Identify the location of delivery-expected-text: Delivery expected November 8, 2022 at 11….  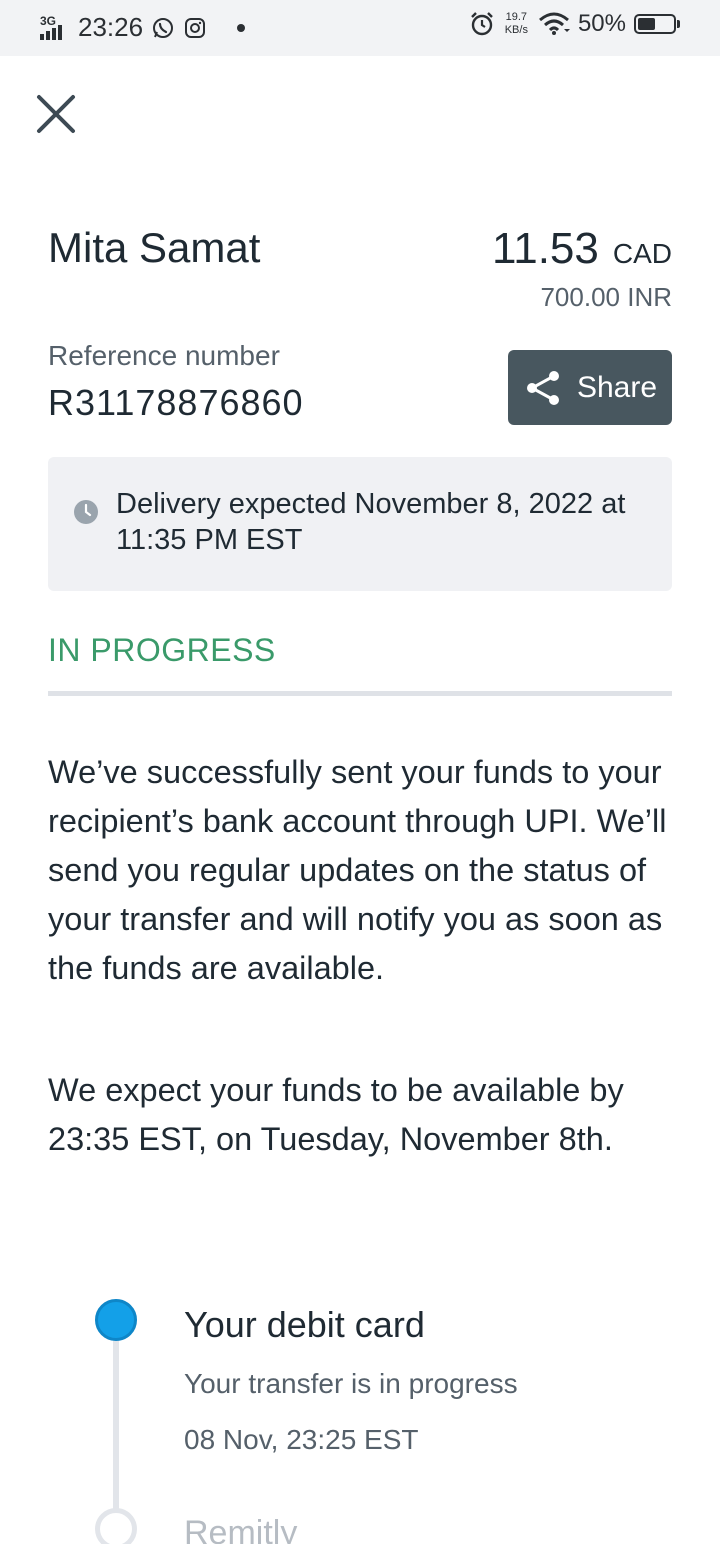
(371, 522).